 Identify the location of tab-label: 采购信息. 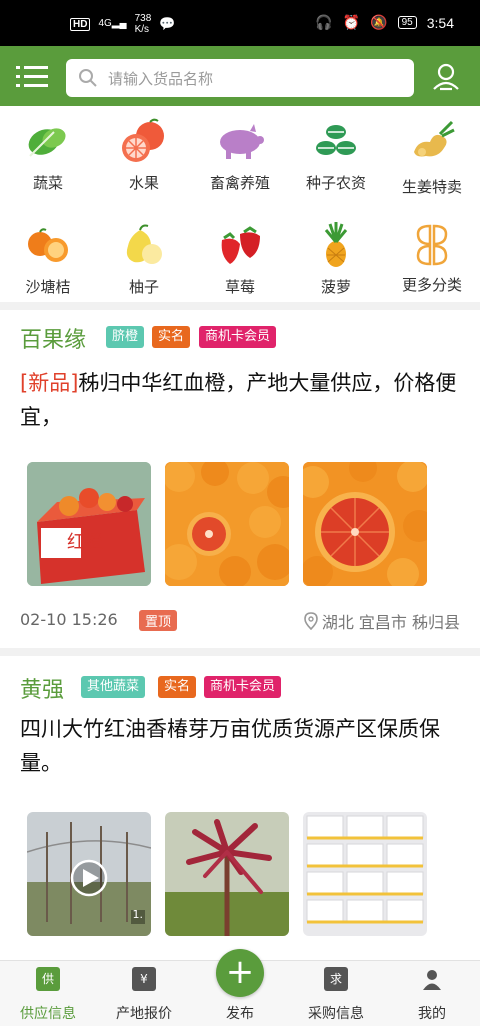
(336, 1014).